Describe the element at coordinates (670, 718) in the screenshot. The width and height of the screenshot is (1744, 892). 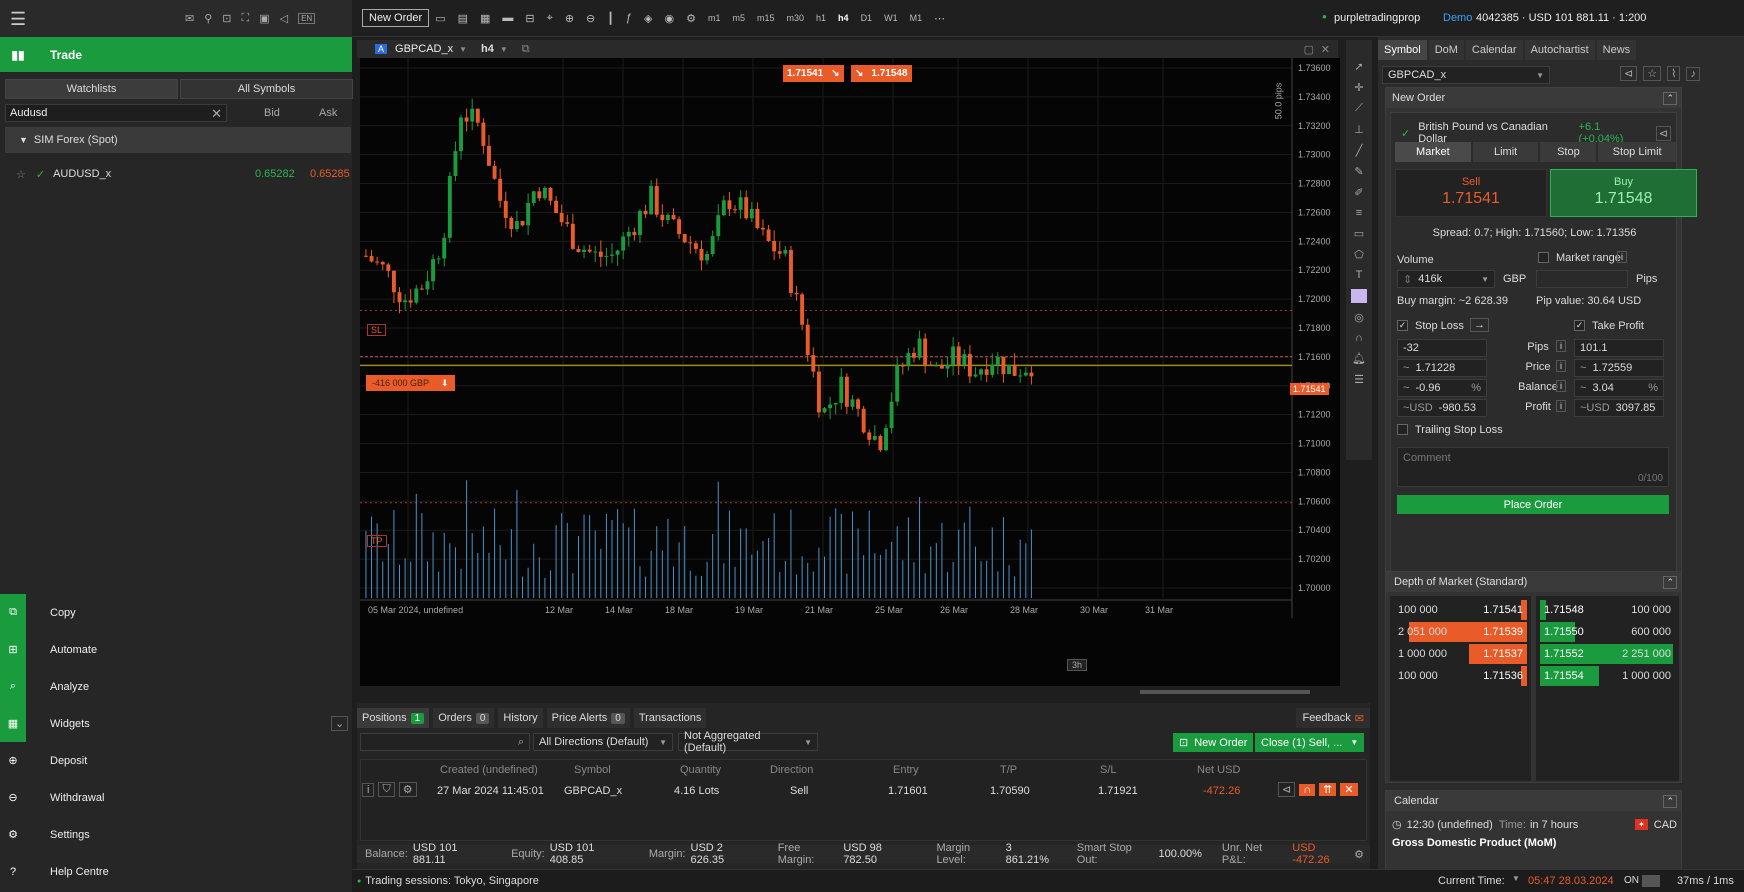
I see `tab-transactions: Transactions` at that location.